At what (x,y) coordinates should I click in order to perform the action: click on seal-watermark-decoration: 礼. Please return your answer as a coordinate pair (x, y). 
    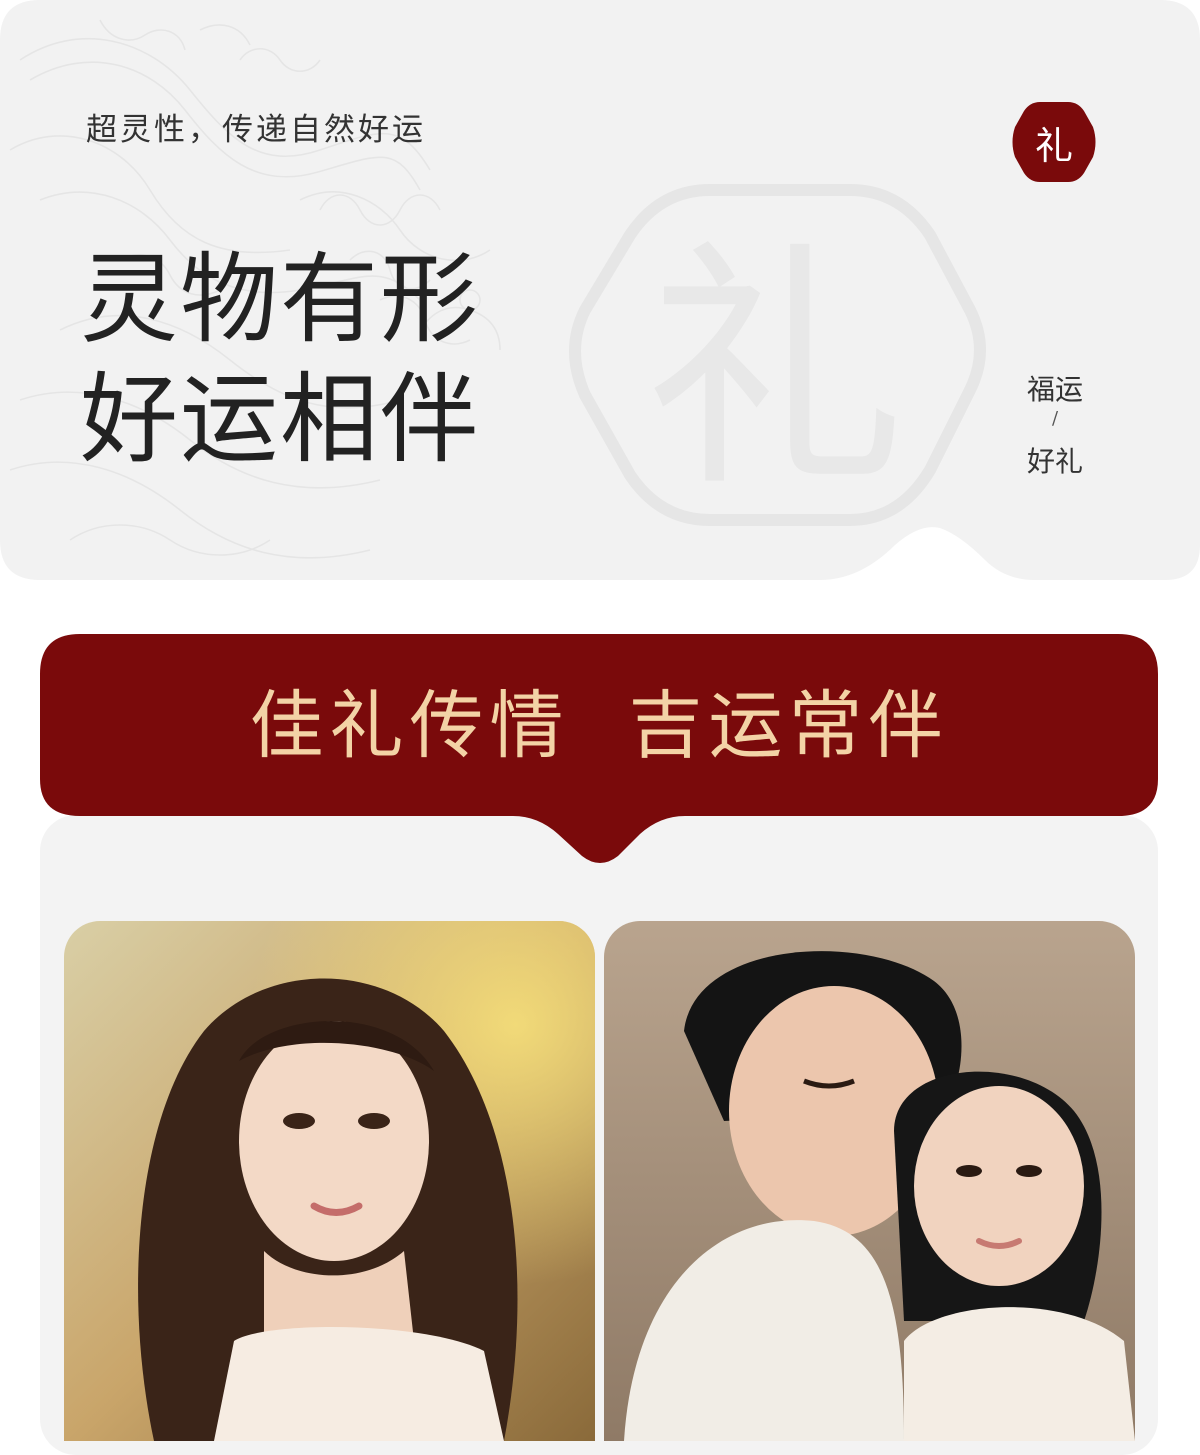
    Looking at the image, I should click on (777, 355).